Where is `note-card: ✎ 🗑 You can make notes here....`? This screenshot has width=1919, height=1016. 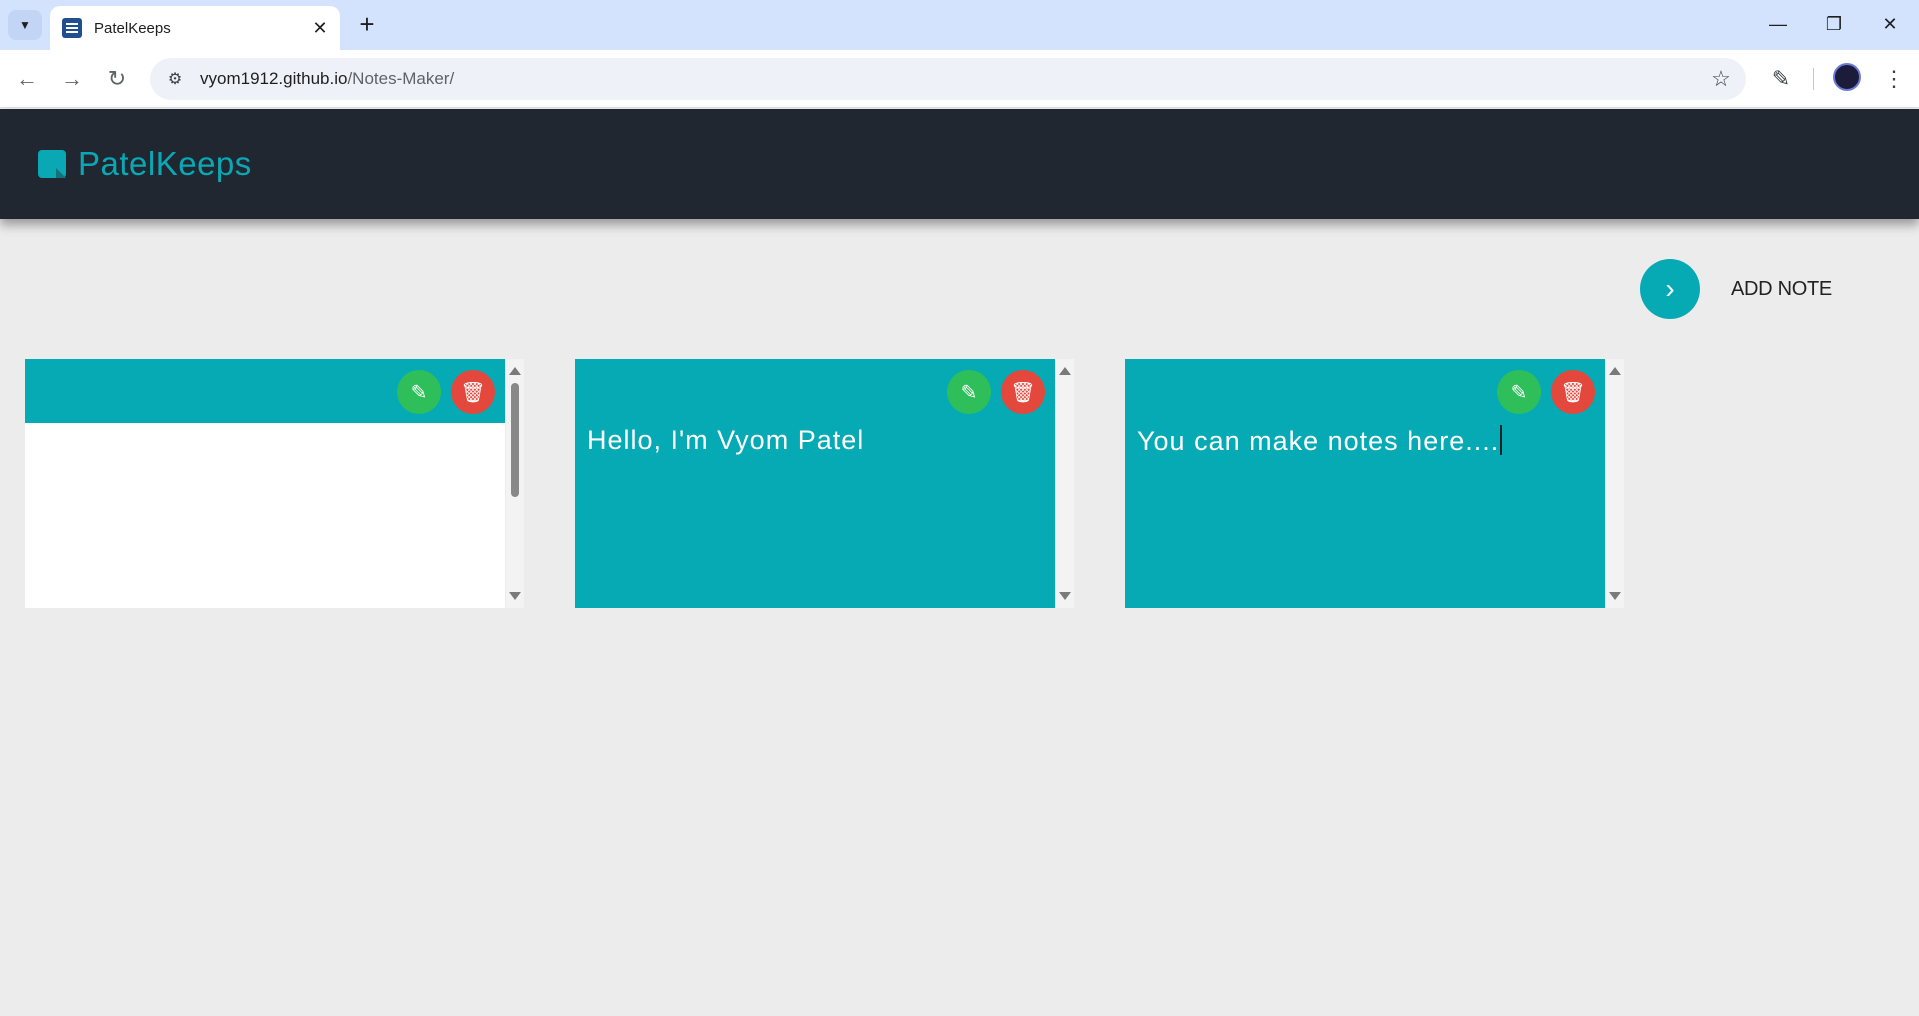
note-card: ✎ 🗑 You can make notes here.... is located at coordinates (1365, 483).